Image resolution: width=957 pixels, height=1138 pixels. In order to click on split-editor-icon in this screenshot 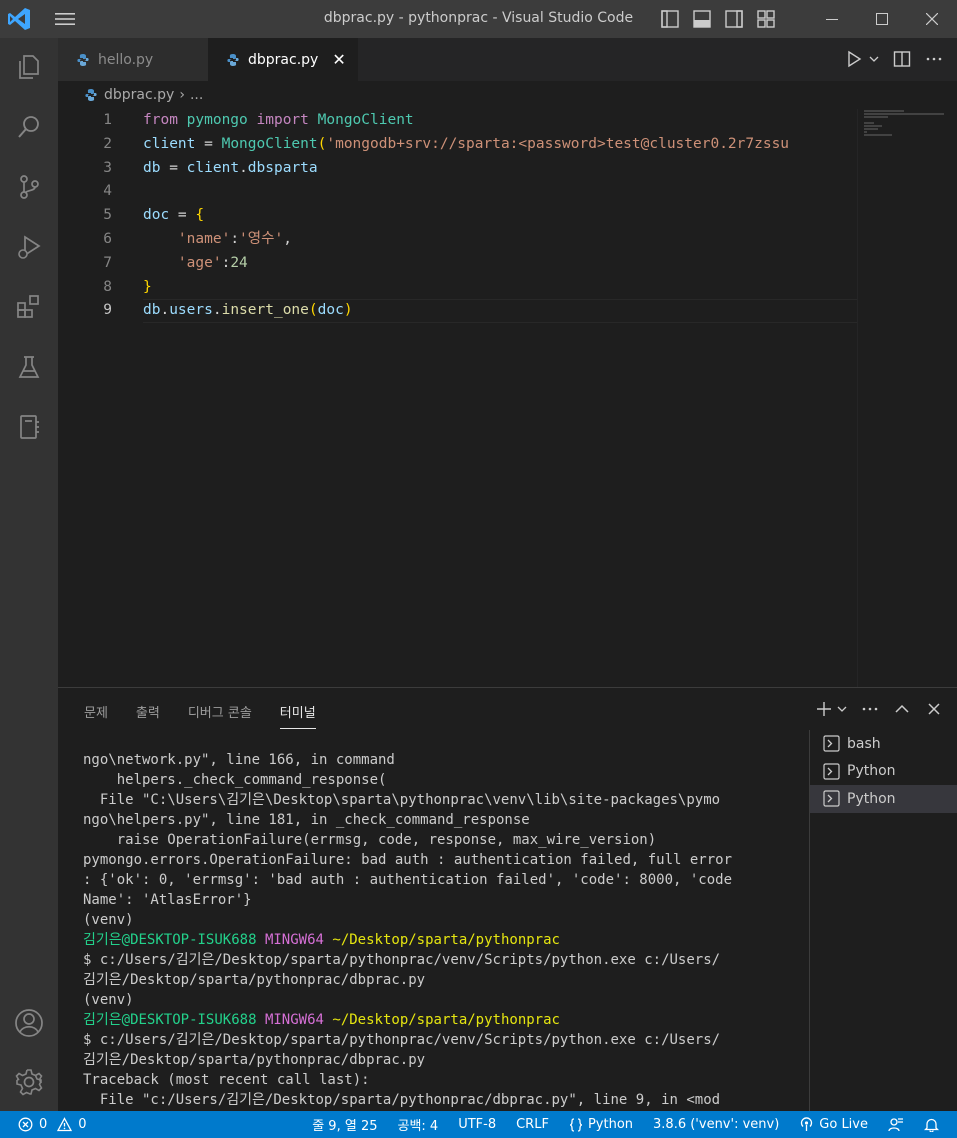, I will do `click(902, 59)`.